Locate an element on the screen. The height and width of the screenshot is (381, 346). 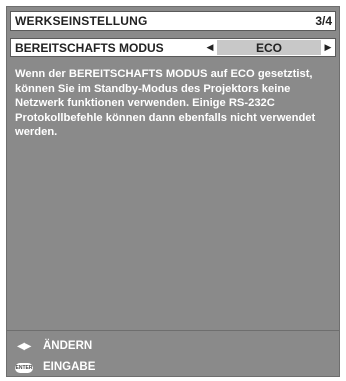
enter-button-icon: ENTER is located at coordinates (24, 368).